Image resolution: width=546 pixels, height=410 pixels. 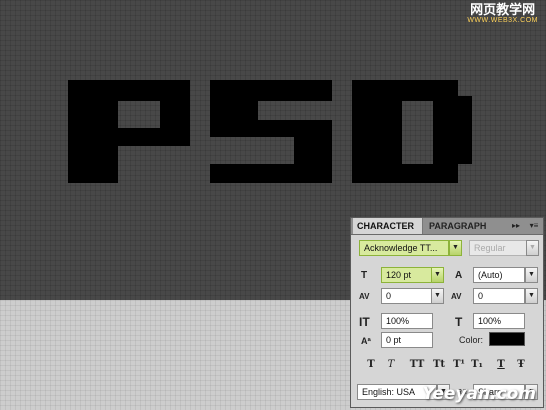 What do you see at coordinates (455, 248) in the screenshot?
I see `font-family-dropdown: ▼` at bounding box center [455, 248].